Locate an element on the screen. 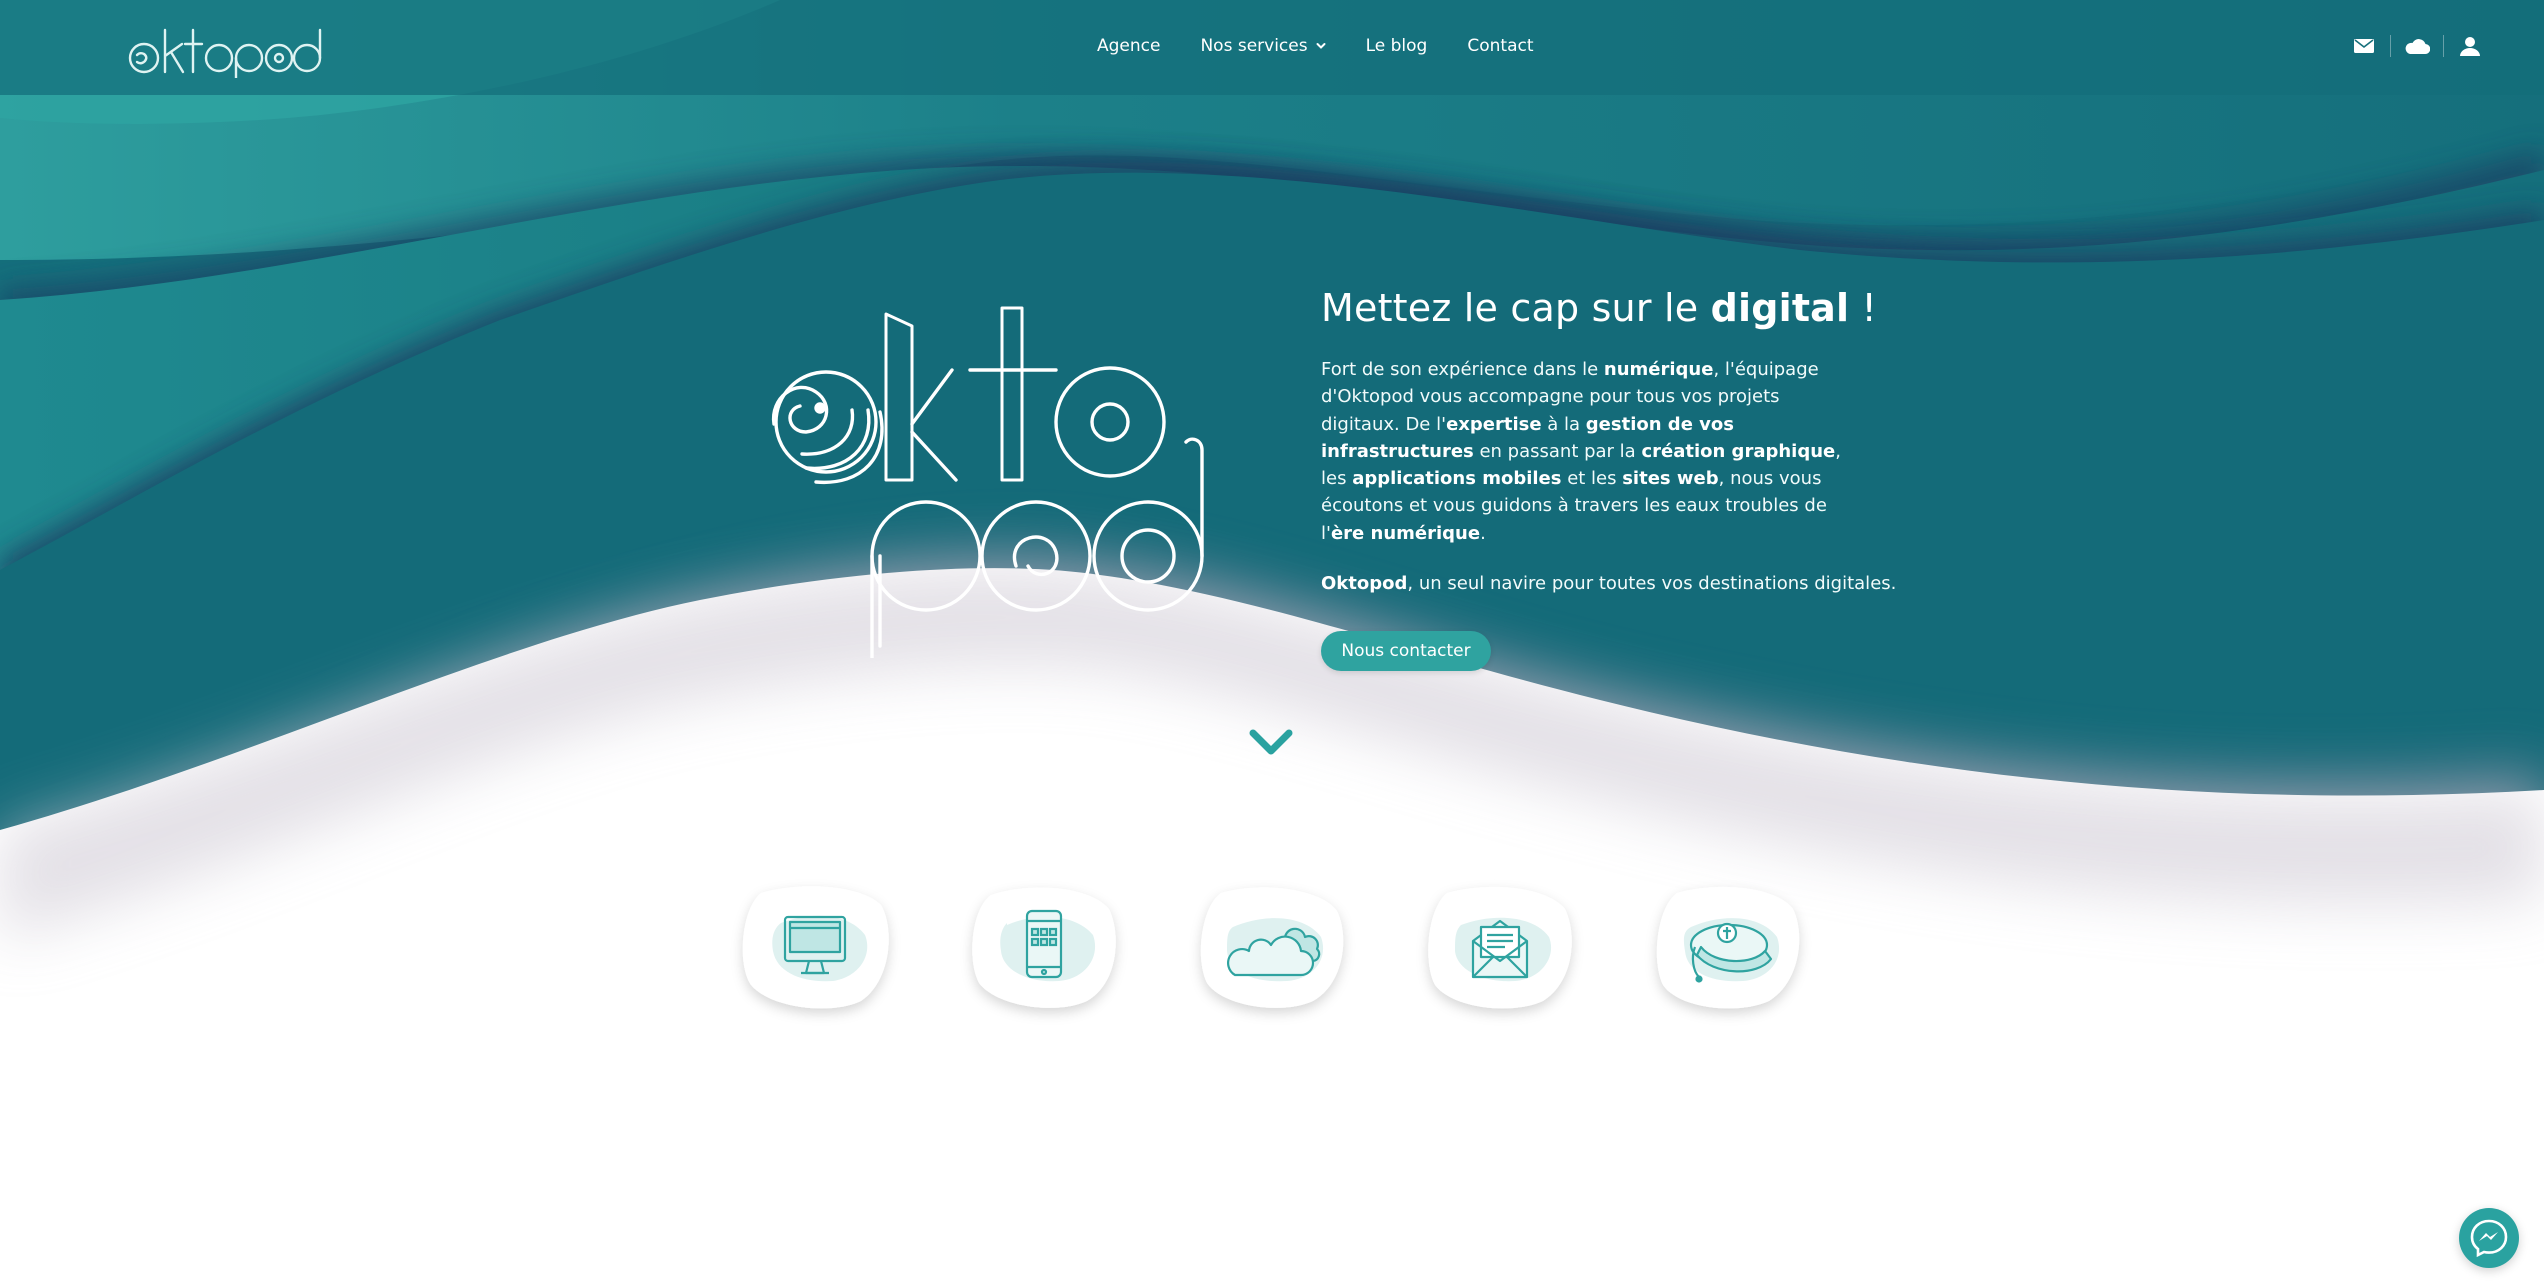  hero-title: Mettez le cap sur le digital ! is located at coordinates (1599, 308).